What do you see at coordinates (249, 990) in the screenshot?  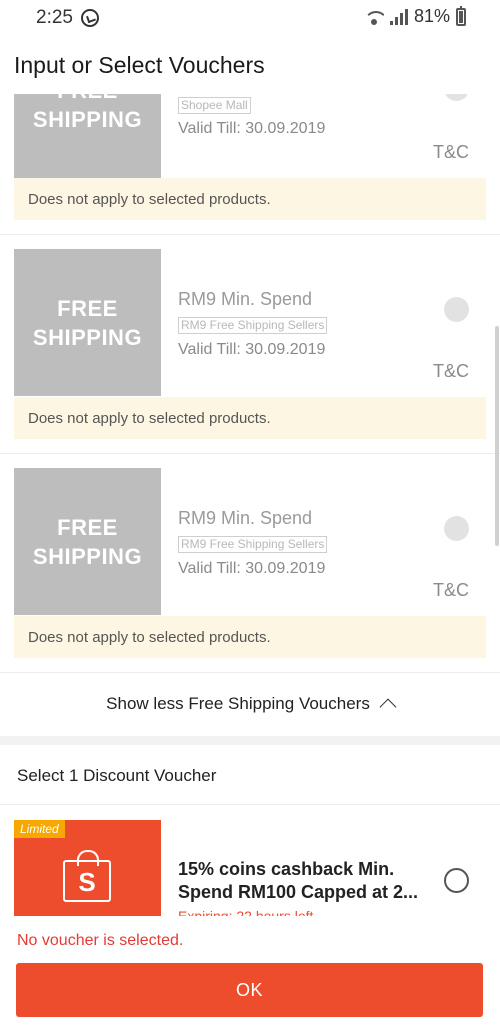 I see `ok-button: OK` at bounding box center [249, 990].